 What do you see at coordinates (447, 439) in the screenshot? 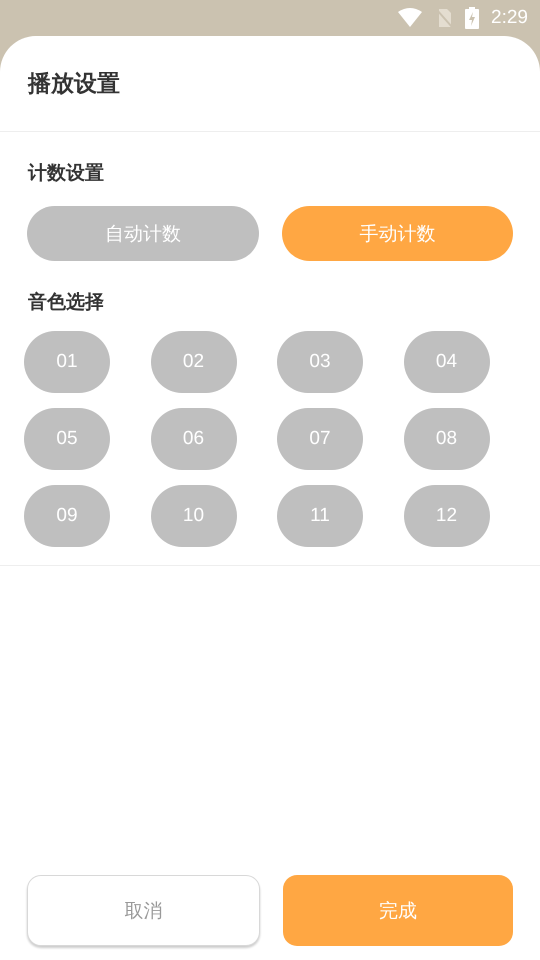
I see `tone-chip: 08` at bounding box center [447, 439].